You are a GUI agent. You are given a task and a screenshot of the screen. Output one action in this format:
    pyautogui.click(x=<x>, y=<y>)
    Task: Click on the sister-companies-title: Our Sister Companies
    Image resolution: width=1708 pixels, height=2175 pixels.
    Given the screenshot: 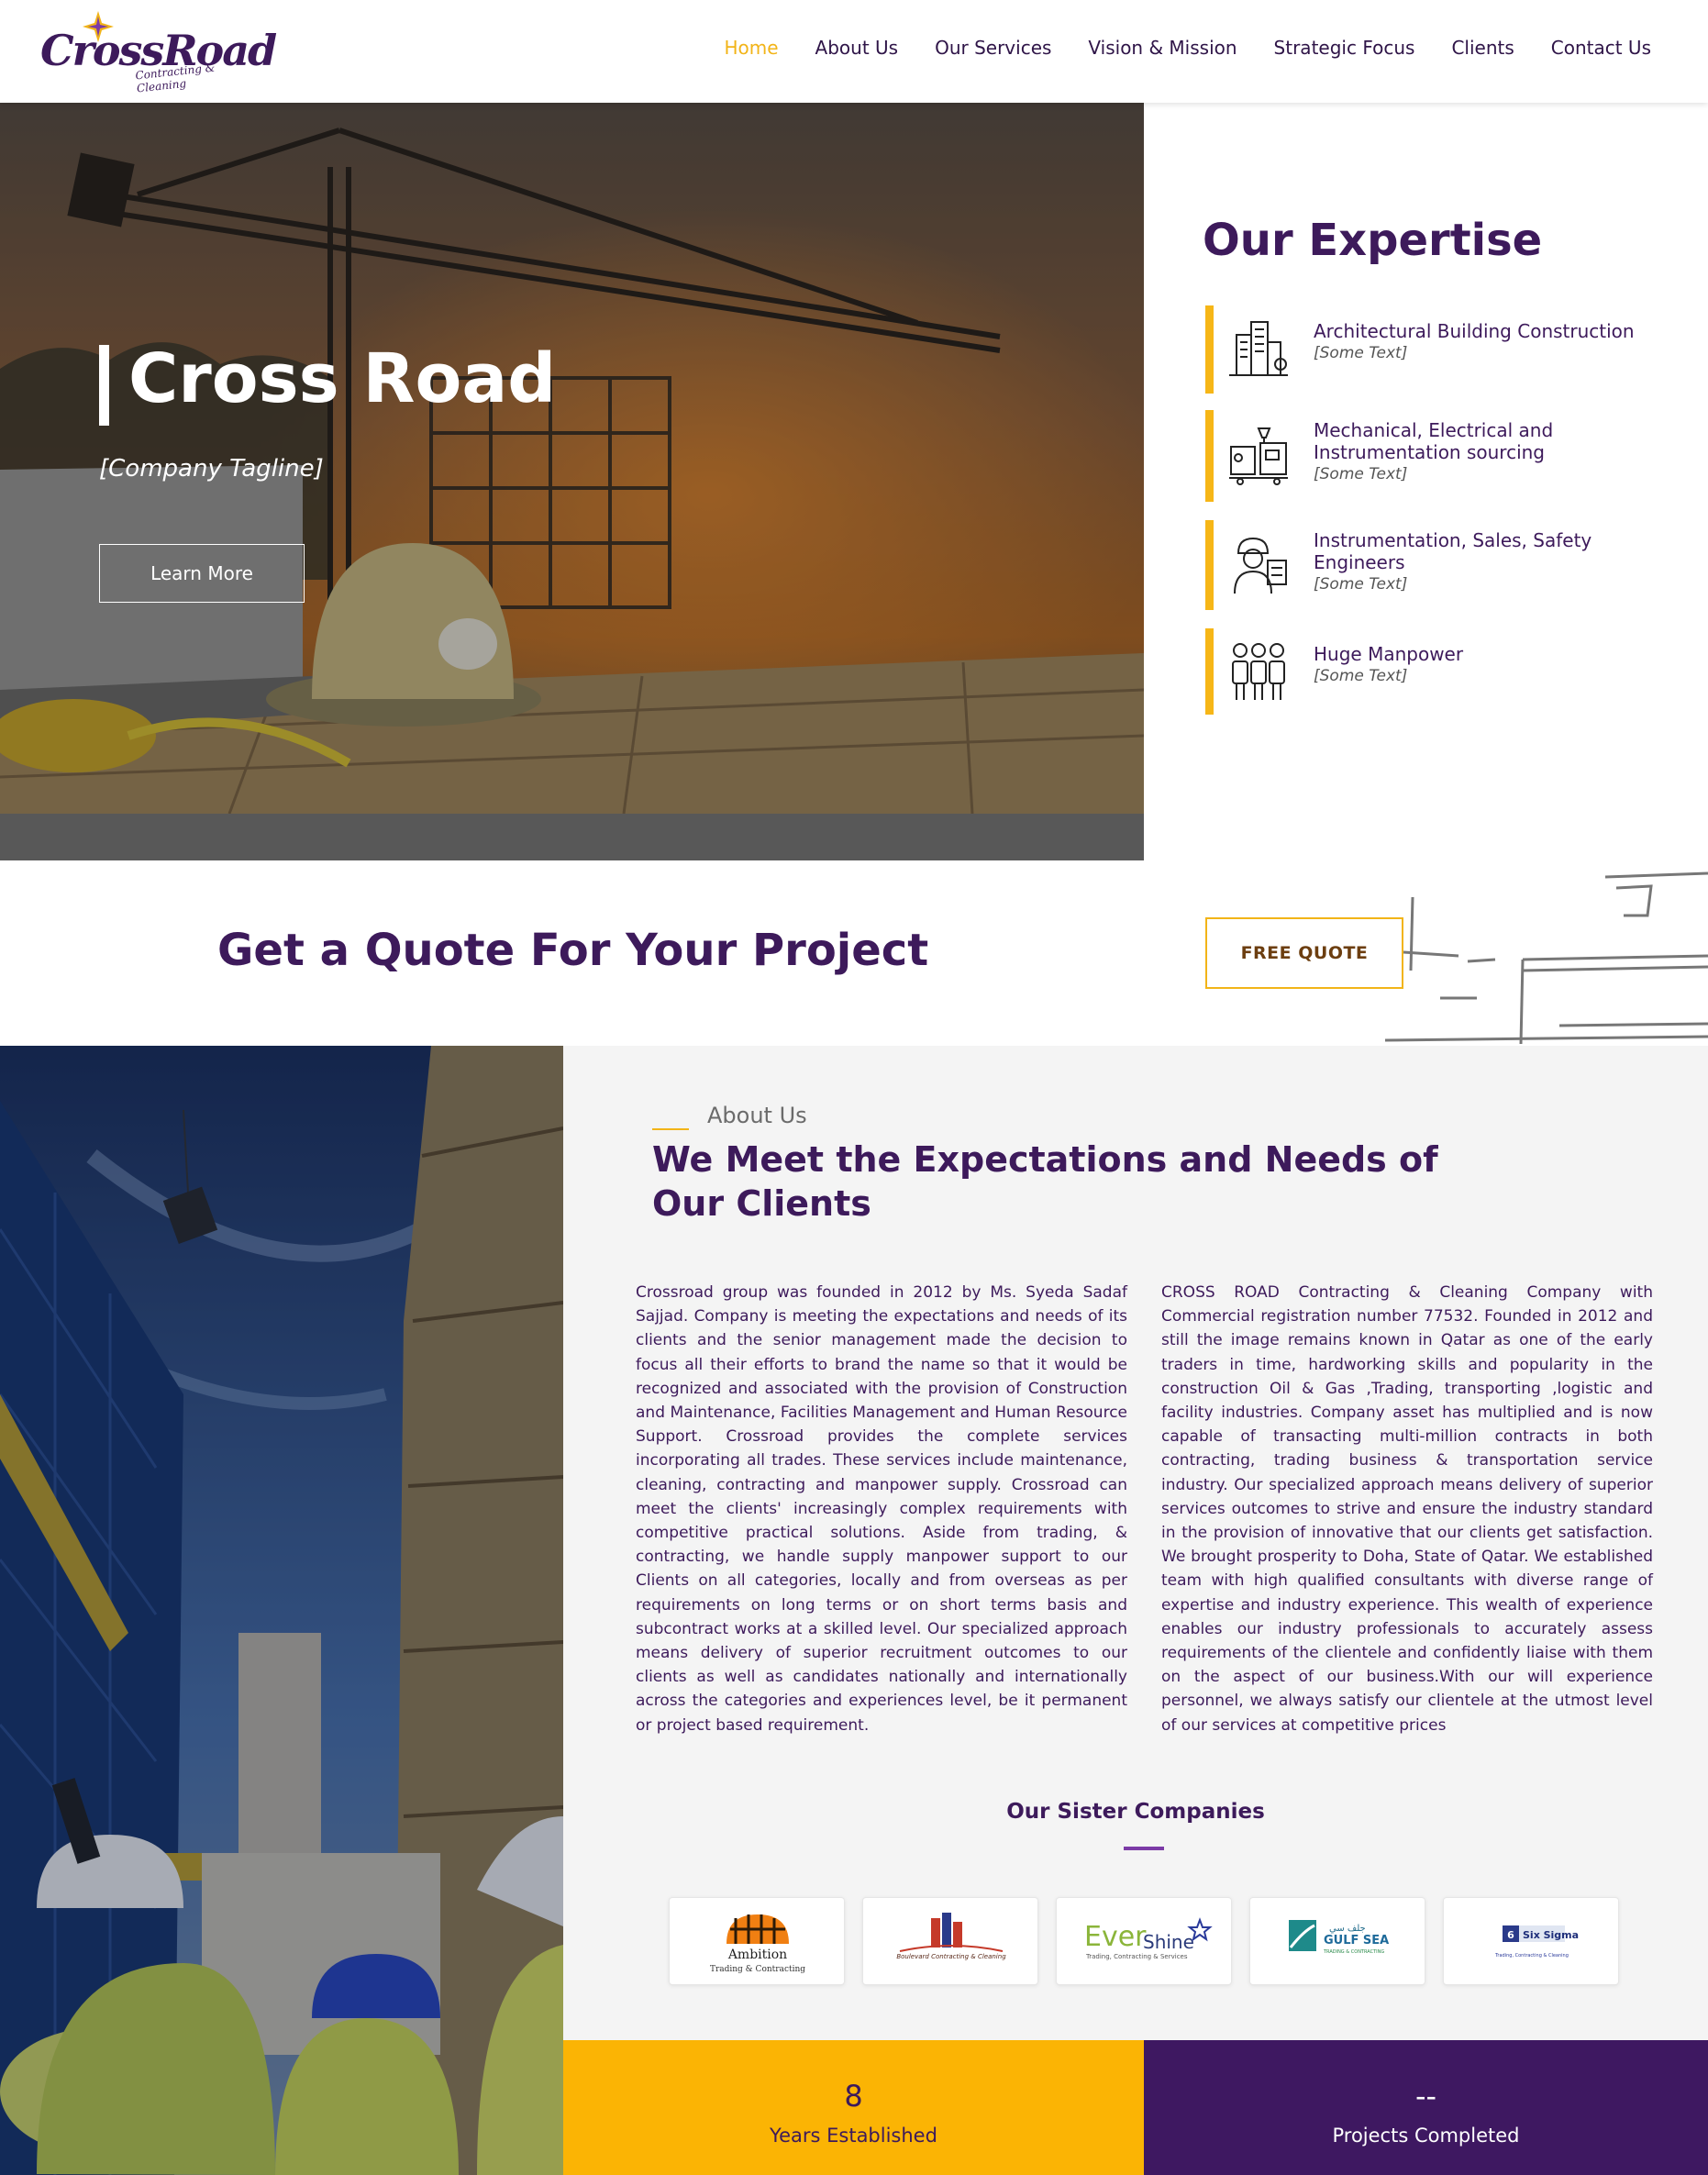 What is the action you would take?
    pyautogui.click(x=1135, y=1812)
    